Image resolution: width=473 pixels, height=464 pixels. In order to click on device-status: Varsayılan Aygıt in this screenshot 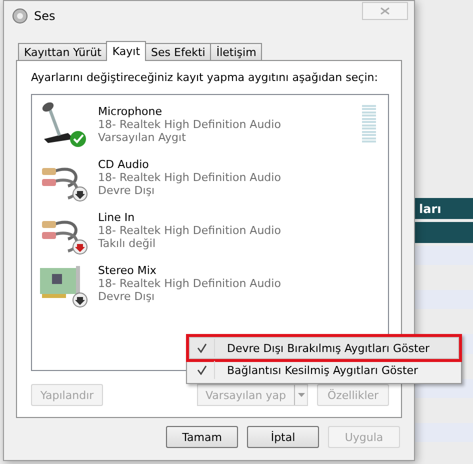, I will do `click(142, 137)`.